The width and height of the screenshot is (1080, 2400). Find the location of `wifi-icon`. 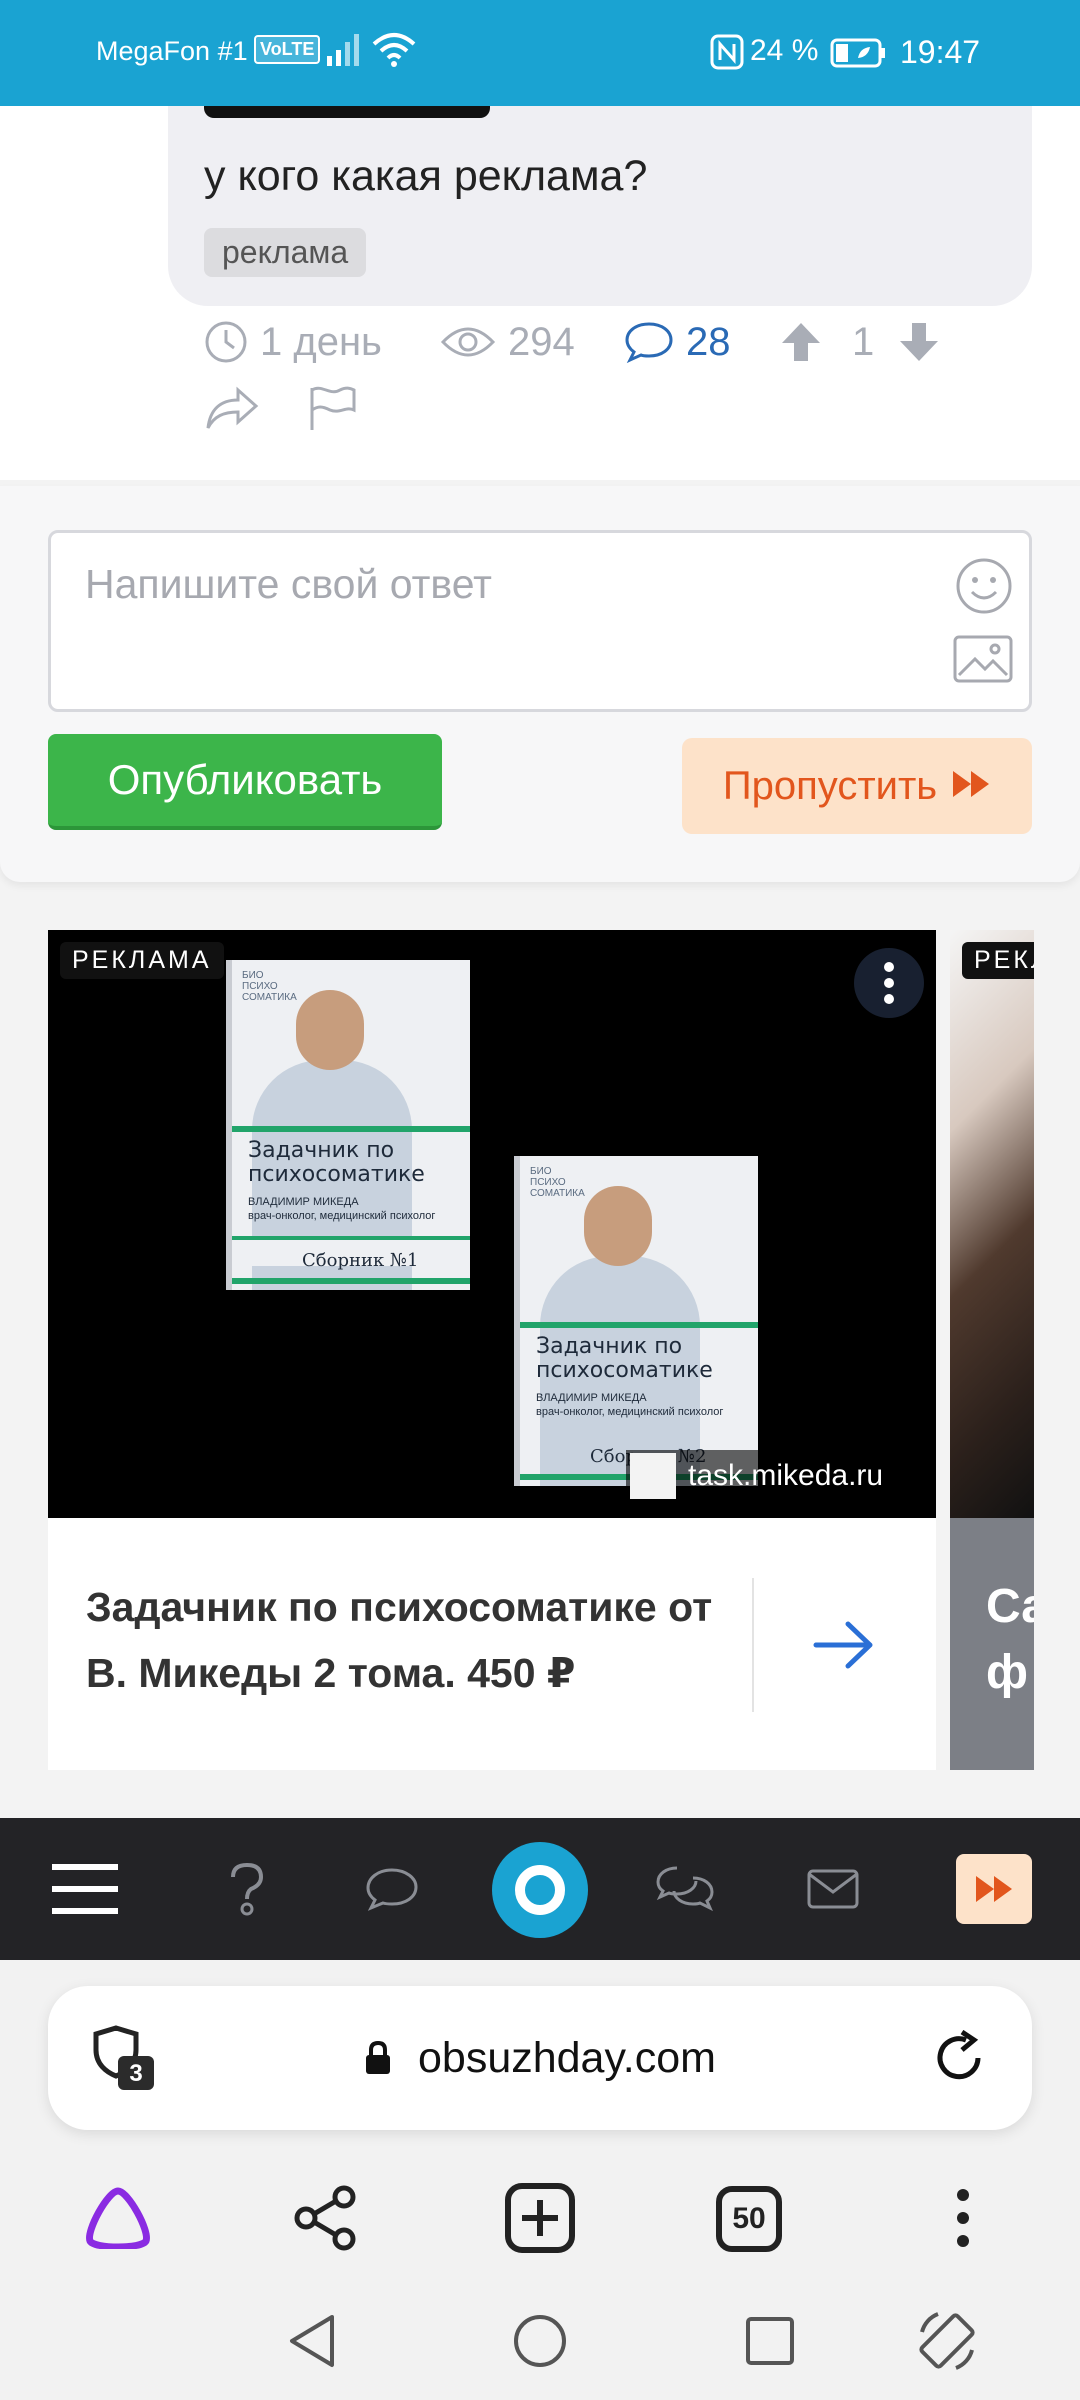

wifi-icon is located at coordinates (394, 52).